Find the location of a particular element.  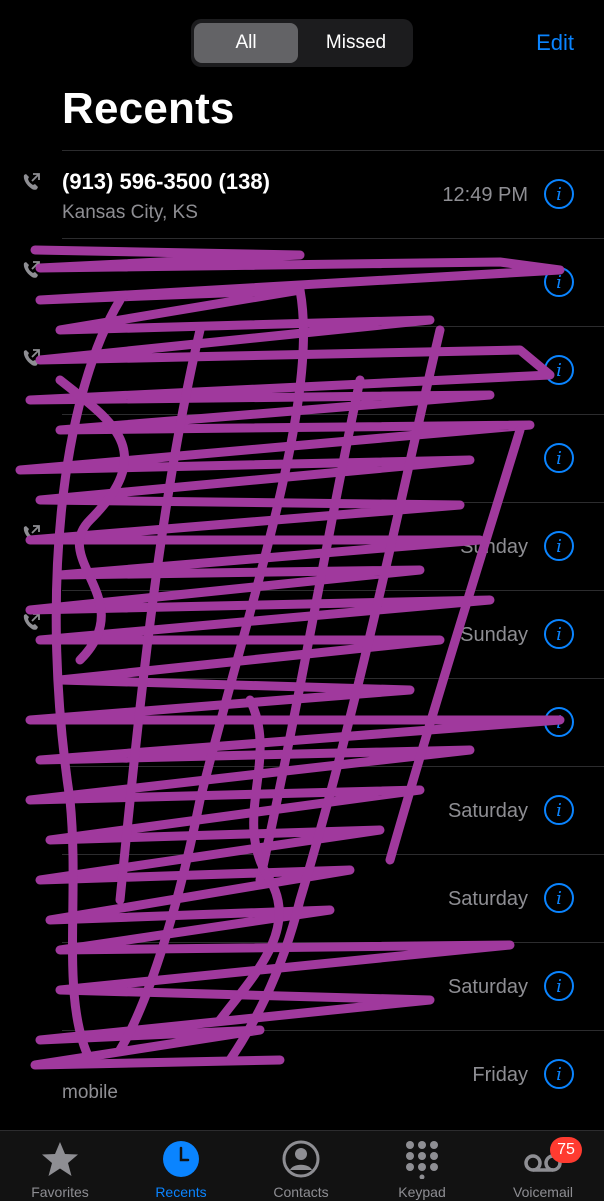

tab-label: Recents is located at coordinates (181, 1192).